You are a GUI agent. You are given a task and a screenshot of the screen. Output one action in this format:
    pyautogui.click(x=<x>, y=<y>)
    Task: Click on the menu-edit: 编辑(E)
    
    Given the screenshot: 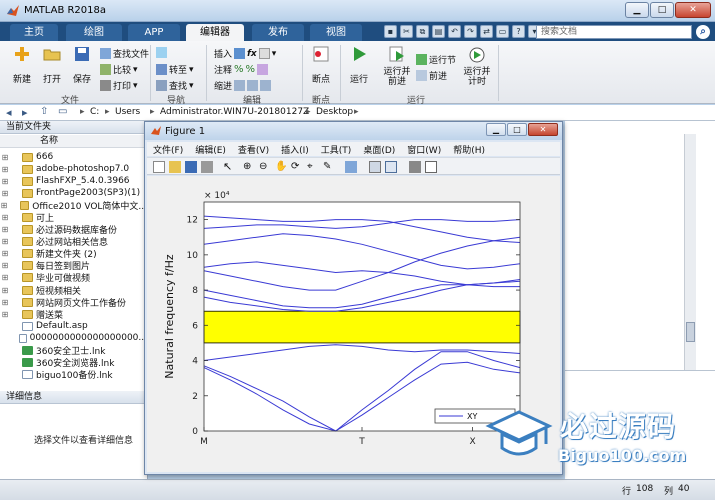 What is the action you would take?
    pyautogui.click(x=210, y=149)
    